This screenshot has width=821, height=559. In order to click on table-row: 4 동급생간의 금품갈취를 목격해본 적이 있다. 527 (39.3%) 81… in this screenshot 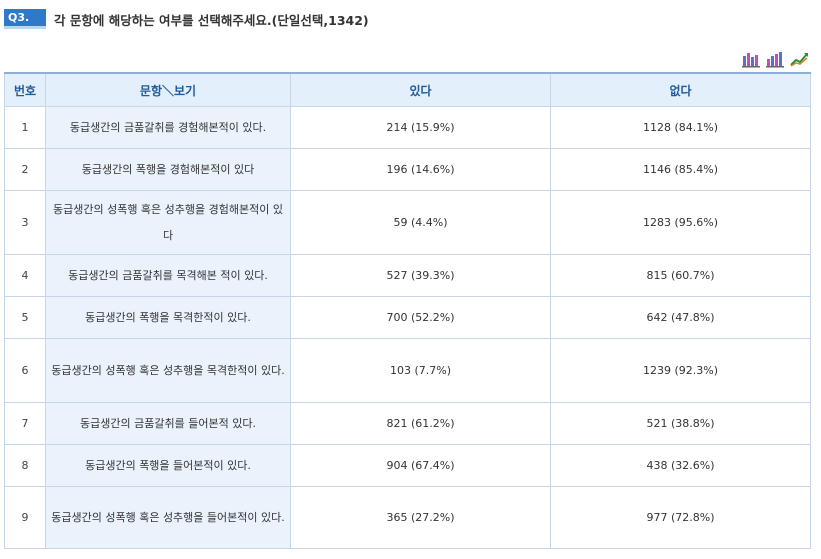, I will do `click(407, 275)`.